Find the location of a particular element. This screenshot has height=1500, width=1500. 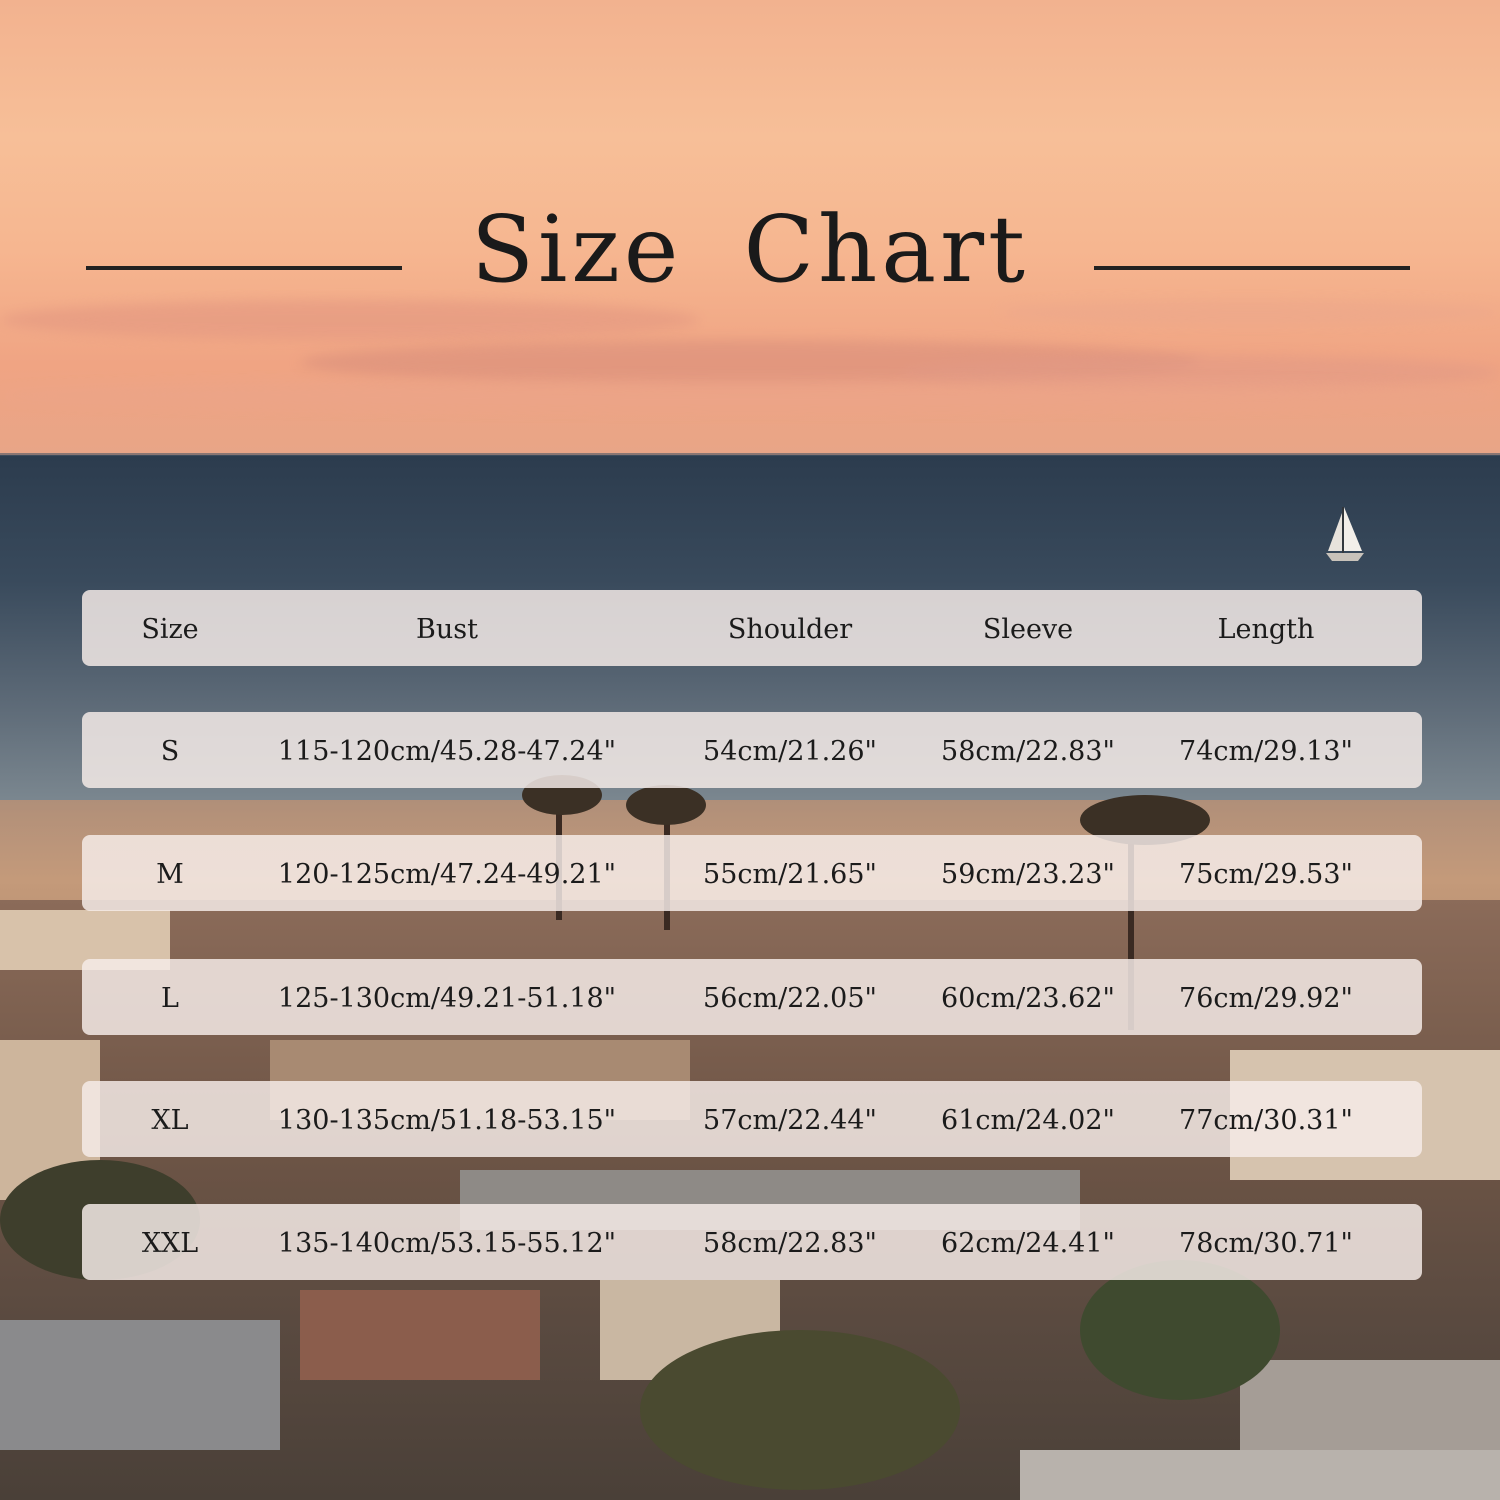

cell-sleeve: 60cm/23.62" is located at coordinates (1028, 998).